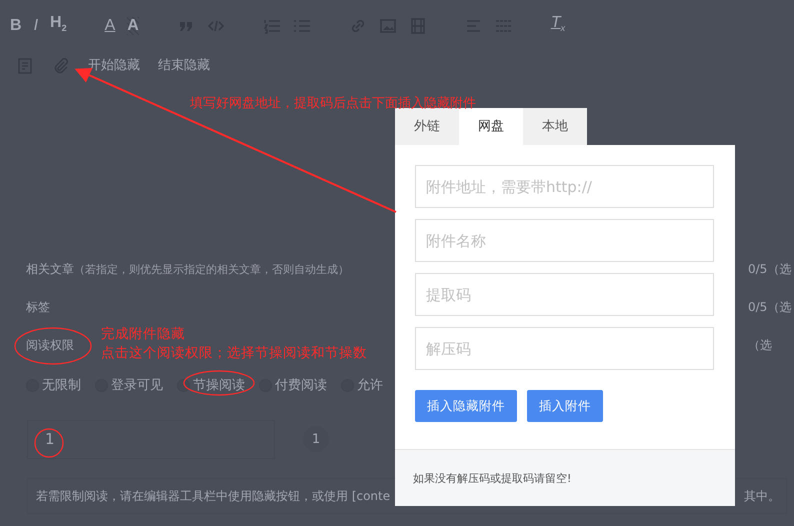  Describe the element at coordinates (316, 439) in the screenshot. I see `points-badge: 1` at that location.